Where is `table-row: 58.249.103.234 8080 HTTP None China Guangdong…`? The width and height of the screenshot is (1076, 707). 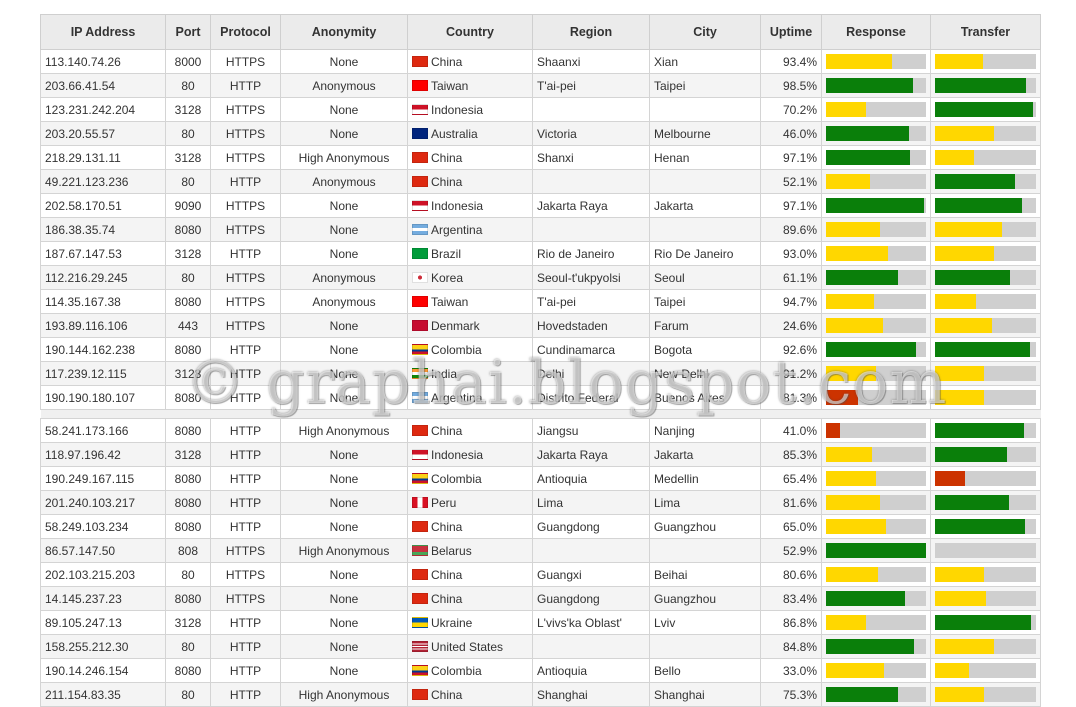
table-row: 58.249.103.234 8080 HTTP None China Guangdong… is located at coordinates (540, 526).